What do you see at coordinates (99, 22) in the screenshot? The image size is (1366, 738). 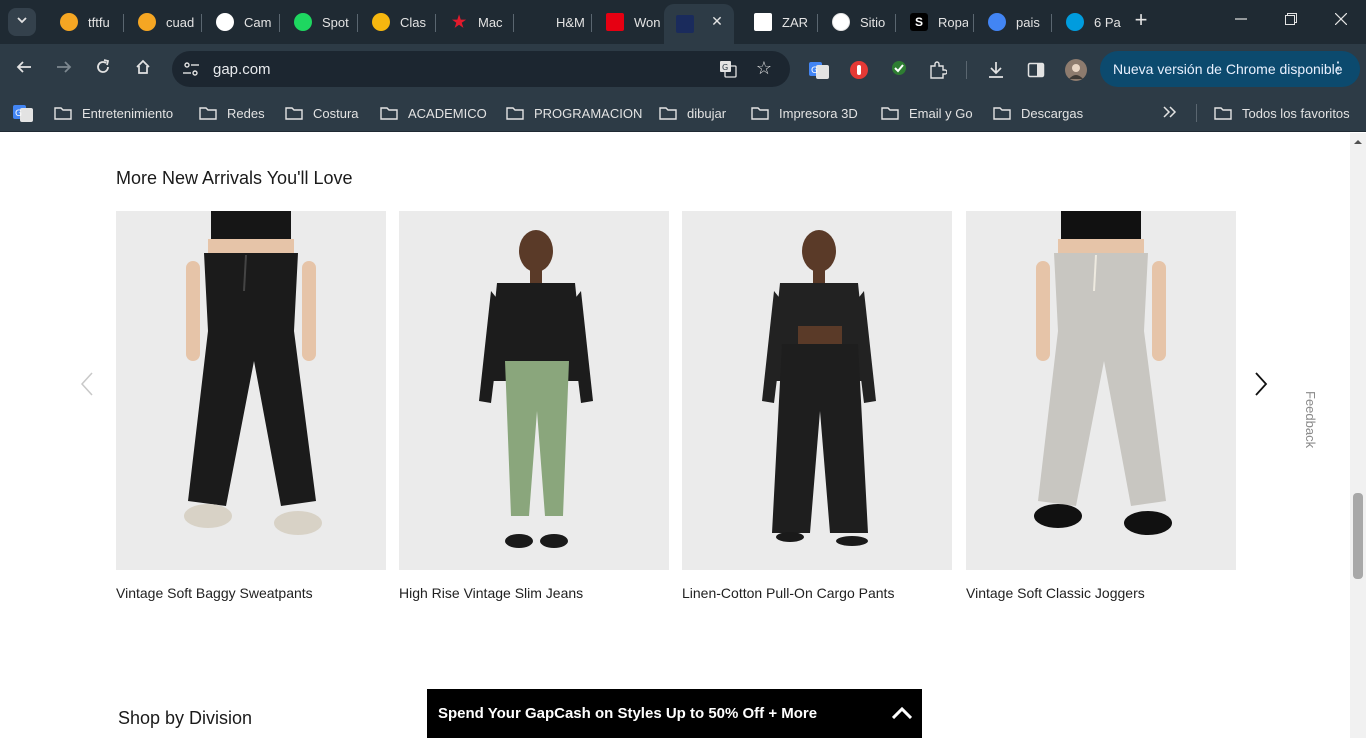 I see `tab-title: tftfu` at bounding box center [99, 22].